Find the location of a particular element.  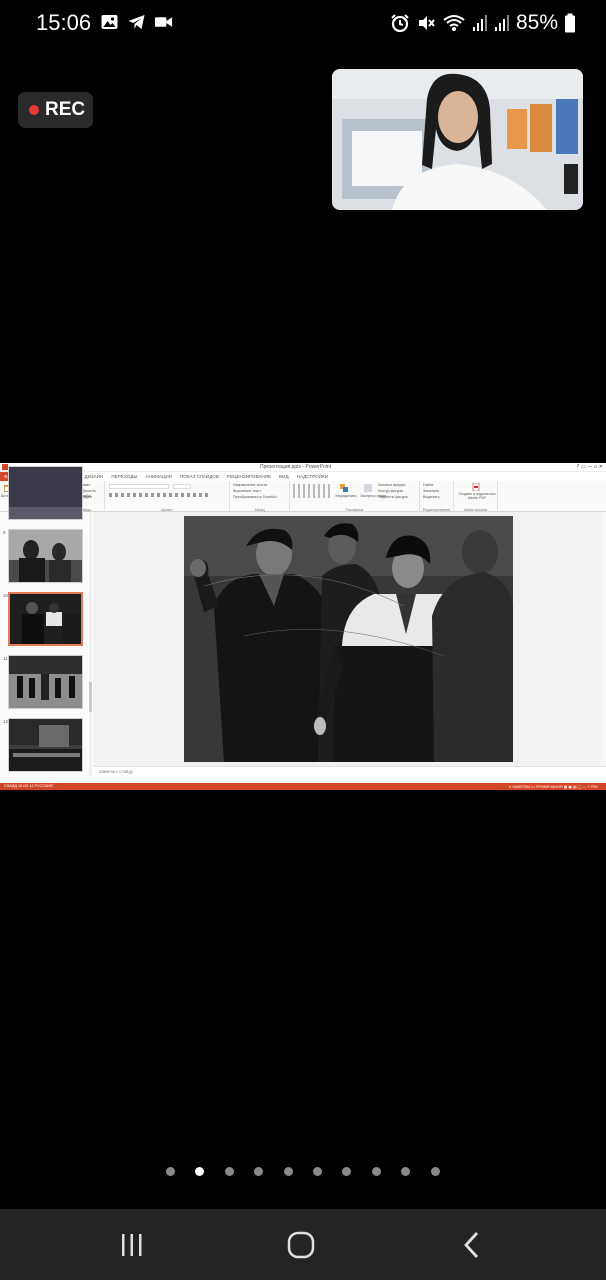

pdf-icon is located at coordinates (476, 487).